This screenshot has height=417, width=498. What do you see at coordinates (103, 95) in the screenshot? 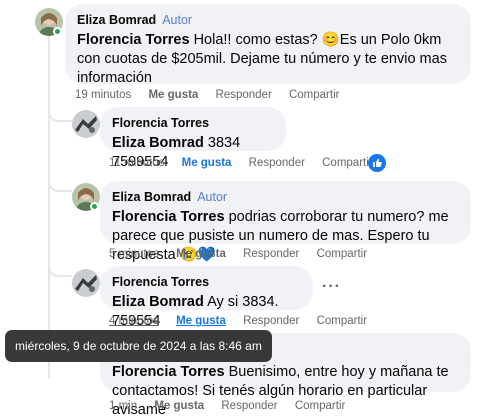
I see `comment-timestamp: 19 minutos` at bounding box center [103, 95].